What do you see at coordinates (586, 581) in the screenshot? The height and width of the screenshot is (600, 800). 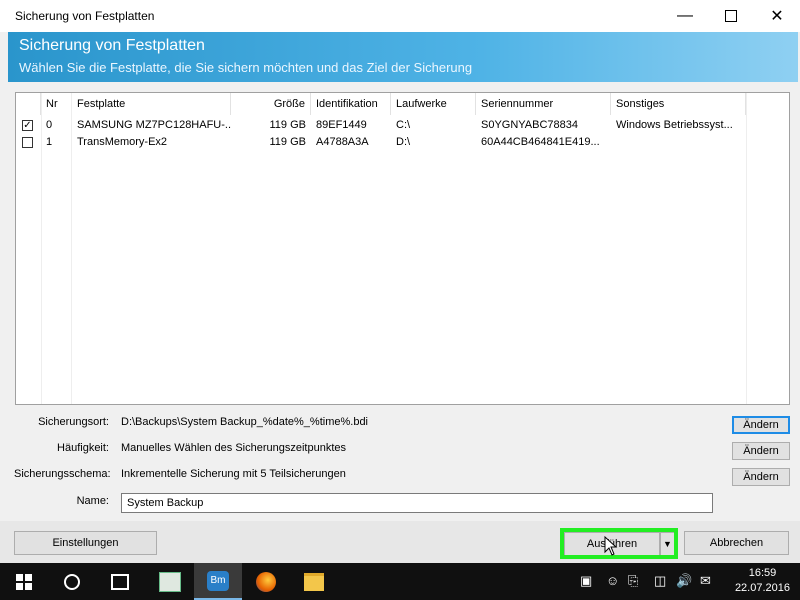 I see `tray-app-icon: ▣` at bounding box center [586, 581].